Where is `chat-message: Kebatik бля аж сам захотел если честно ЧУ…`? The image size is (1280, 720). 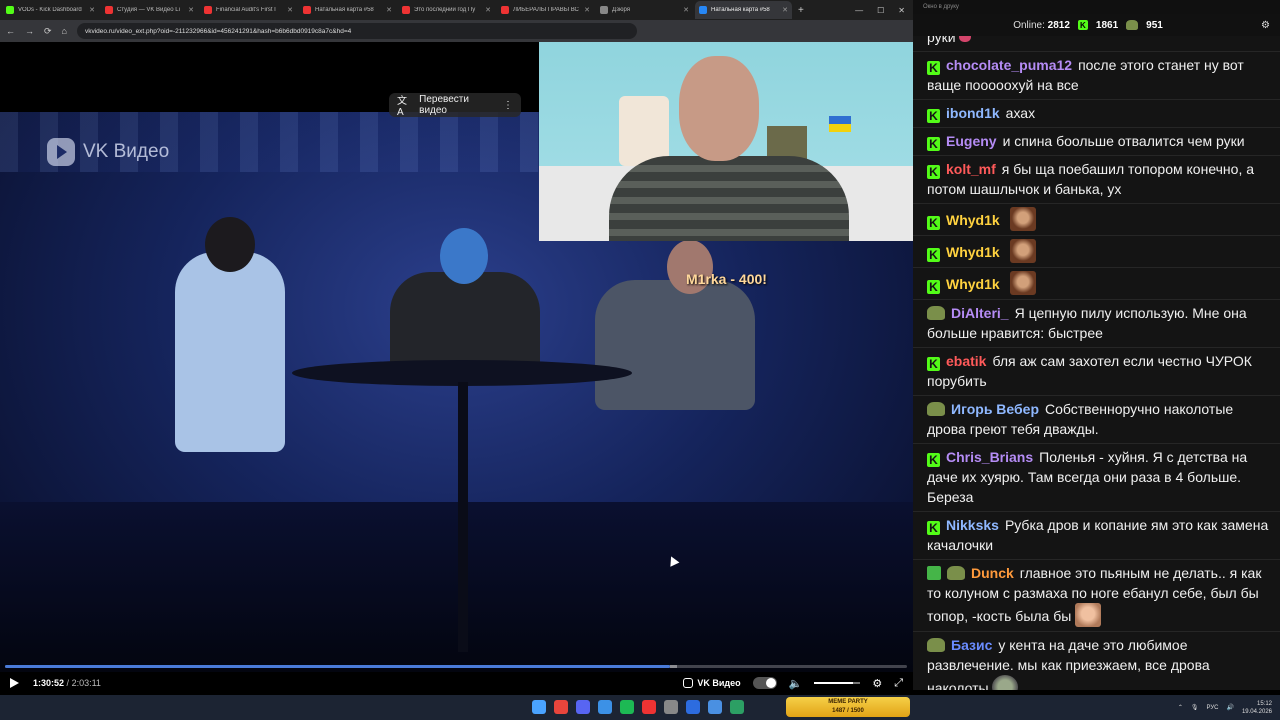 chat-message: Kebatik бля аж сам захотел если честно ЧУ… is located at coordinates (1096, 372).